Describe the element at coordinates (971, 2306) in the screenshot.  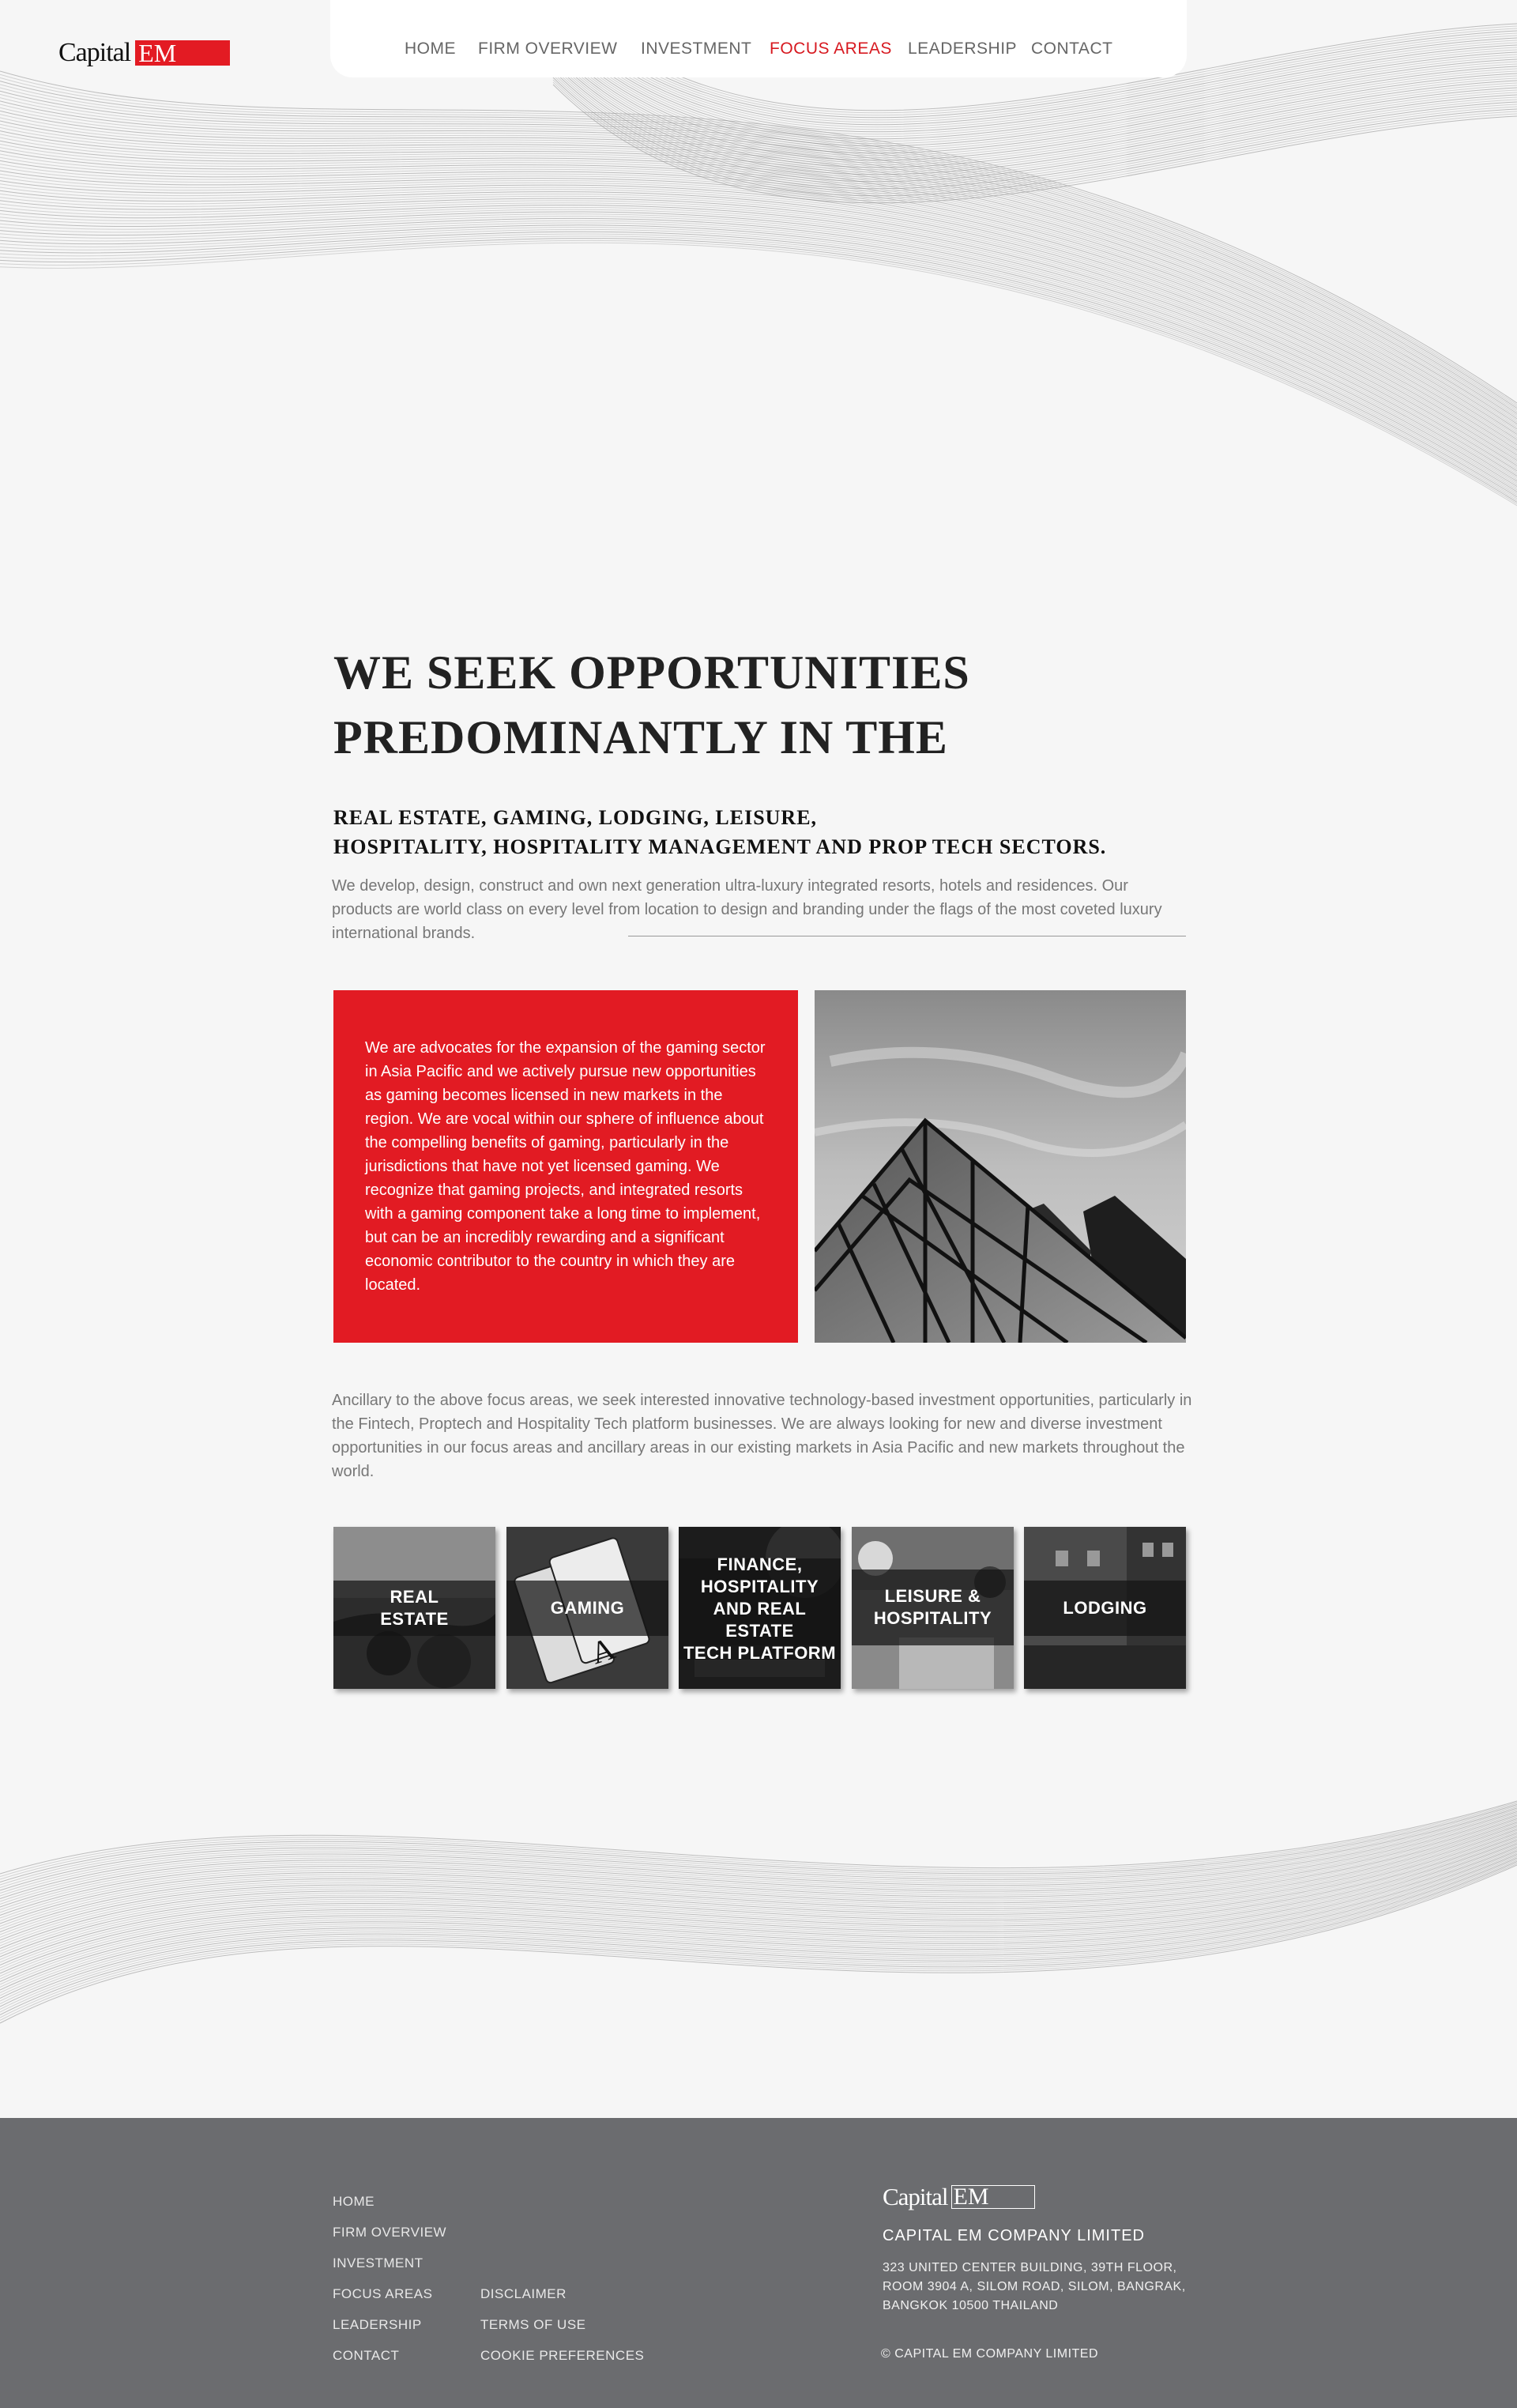
I see `address-line: BANGKOK 10500 THAILAND` at that location.